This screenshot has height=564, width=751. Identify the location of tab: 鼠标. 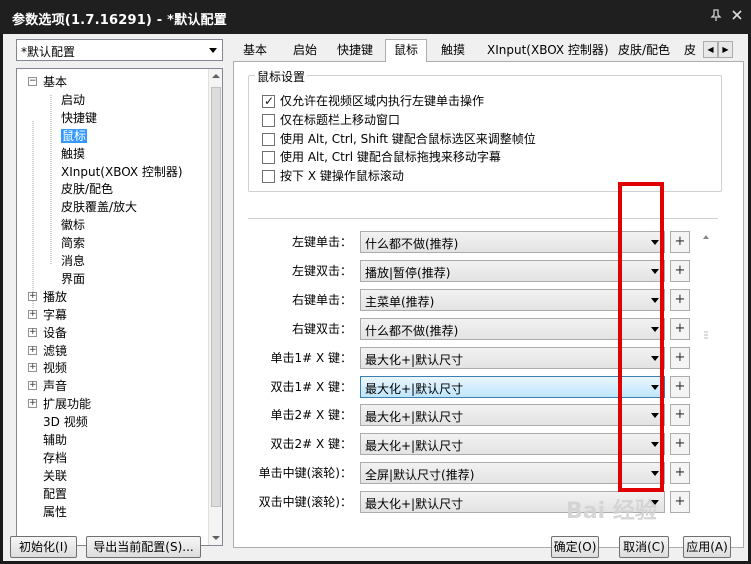
(406, 50).